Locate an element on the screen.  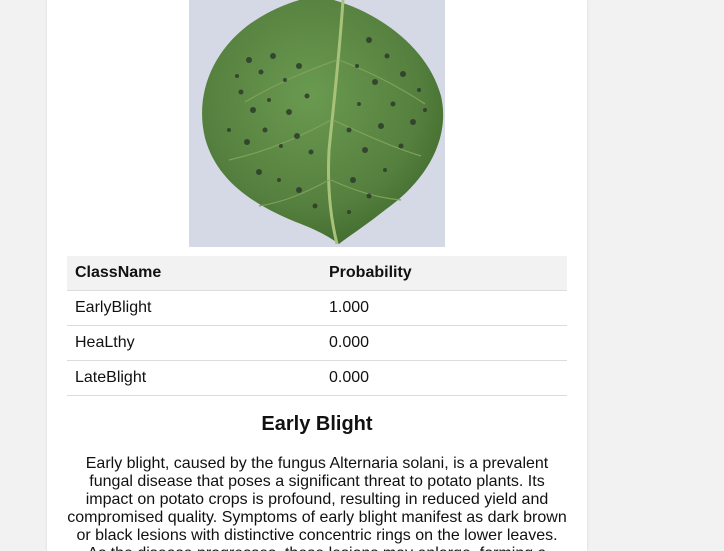
table-row: EarlyBlight 1.000 is located at coordinates (317, 308).